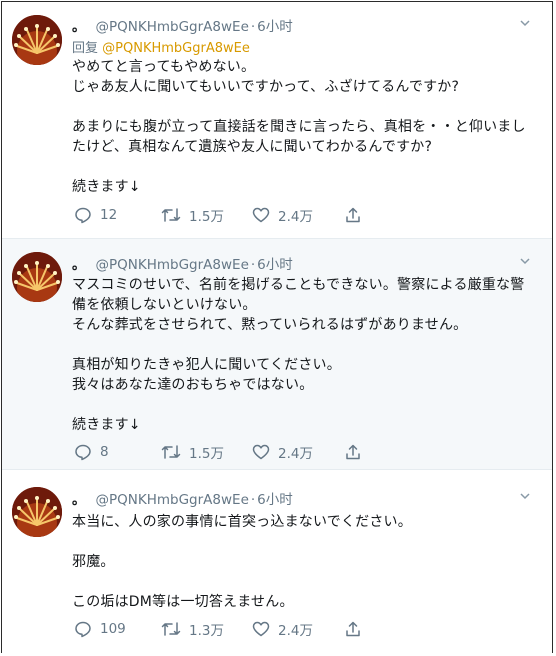 The width and height of the screenshot is (556, 656). Describe the element at coordinates (113, 629) in the screenshot. I see `reply-count: 109` at that location.